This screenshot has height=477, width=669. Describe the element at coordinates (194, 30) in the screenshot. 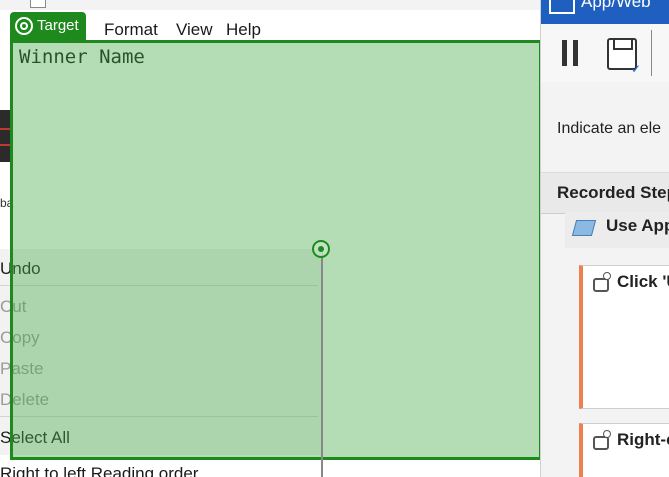

I see `menu-view: View` at that location.